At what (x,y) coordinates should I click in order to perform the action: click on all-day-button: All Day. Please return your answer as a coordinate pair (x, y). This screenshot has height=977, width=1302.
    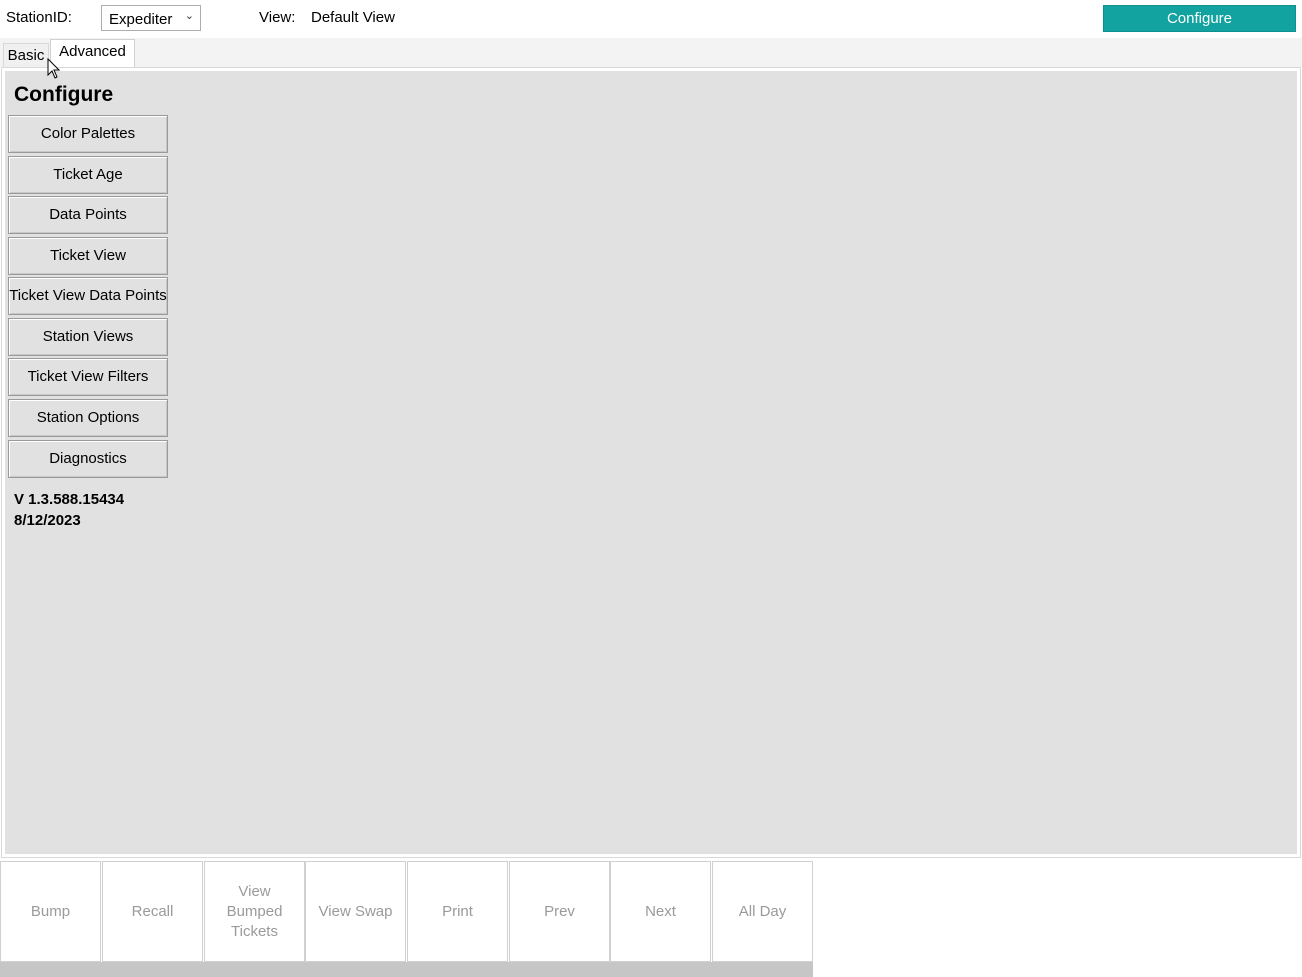
    Looking at the image, I should click on (762, 911).